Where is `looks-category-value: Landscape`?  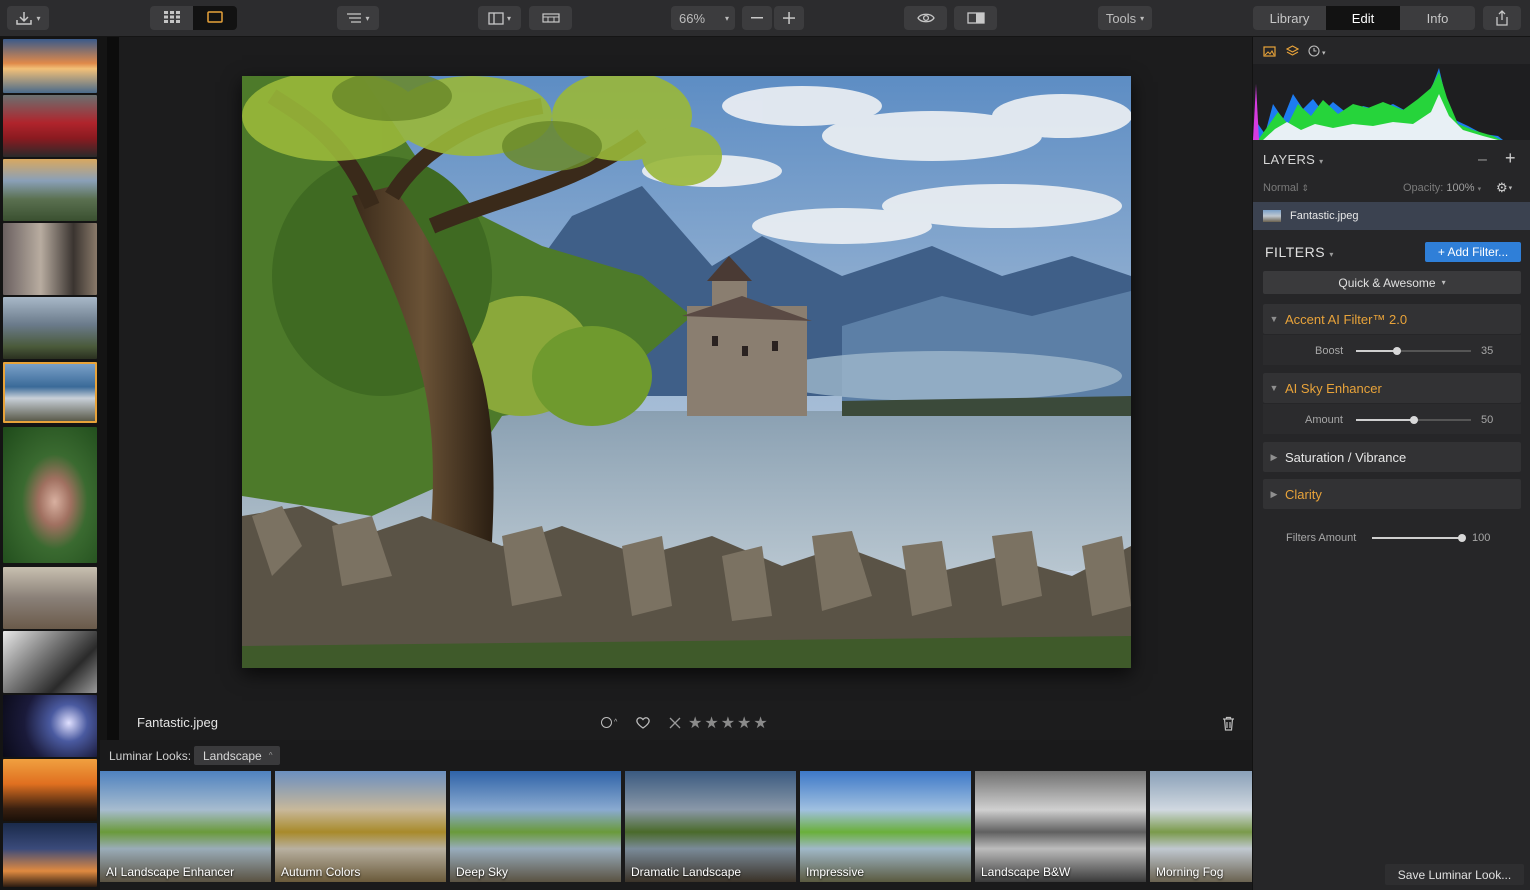 looks-category-value: Landscape is located at coordinates (232, 755).